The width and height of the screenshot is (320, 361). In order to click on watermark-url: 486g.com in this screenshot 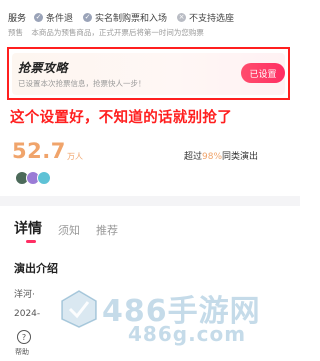, I will do `click(187, 334)`.